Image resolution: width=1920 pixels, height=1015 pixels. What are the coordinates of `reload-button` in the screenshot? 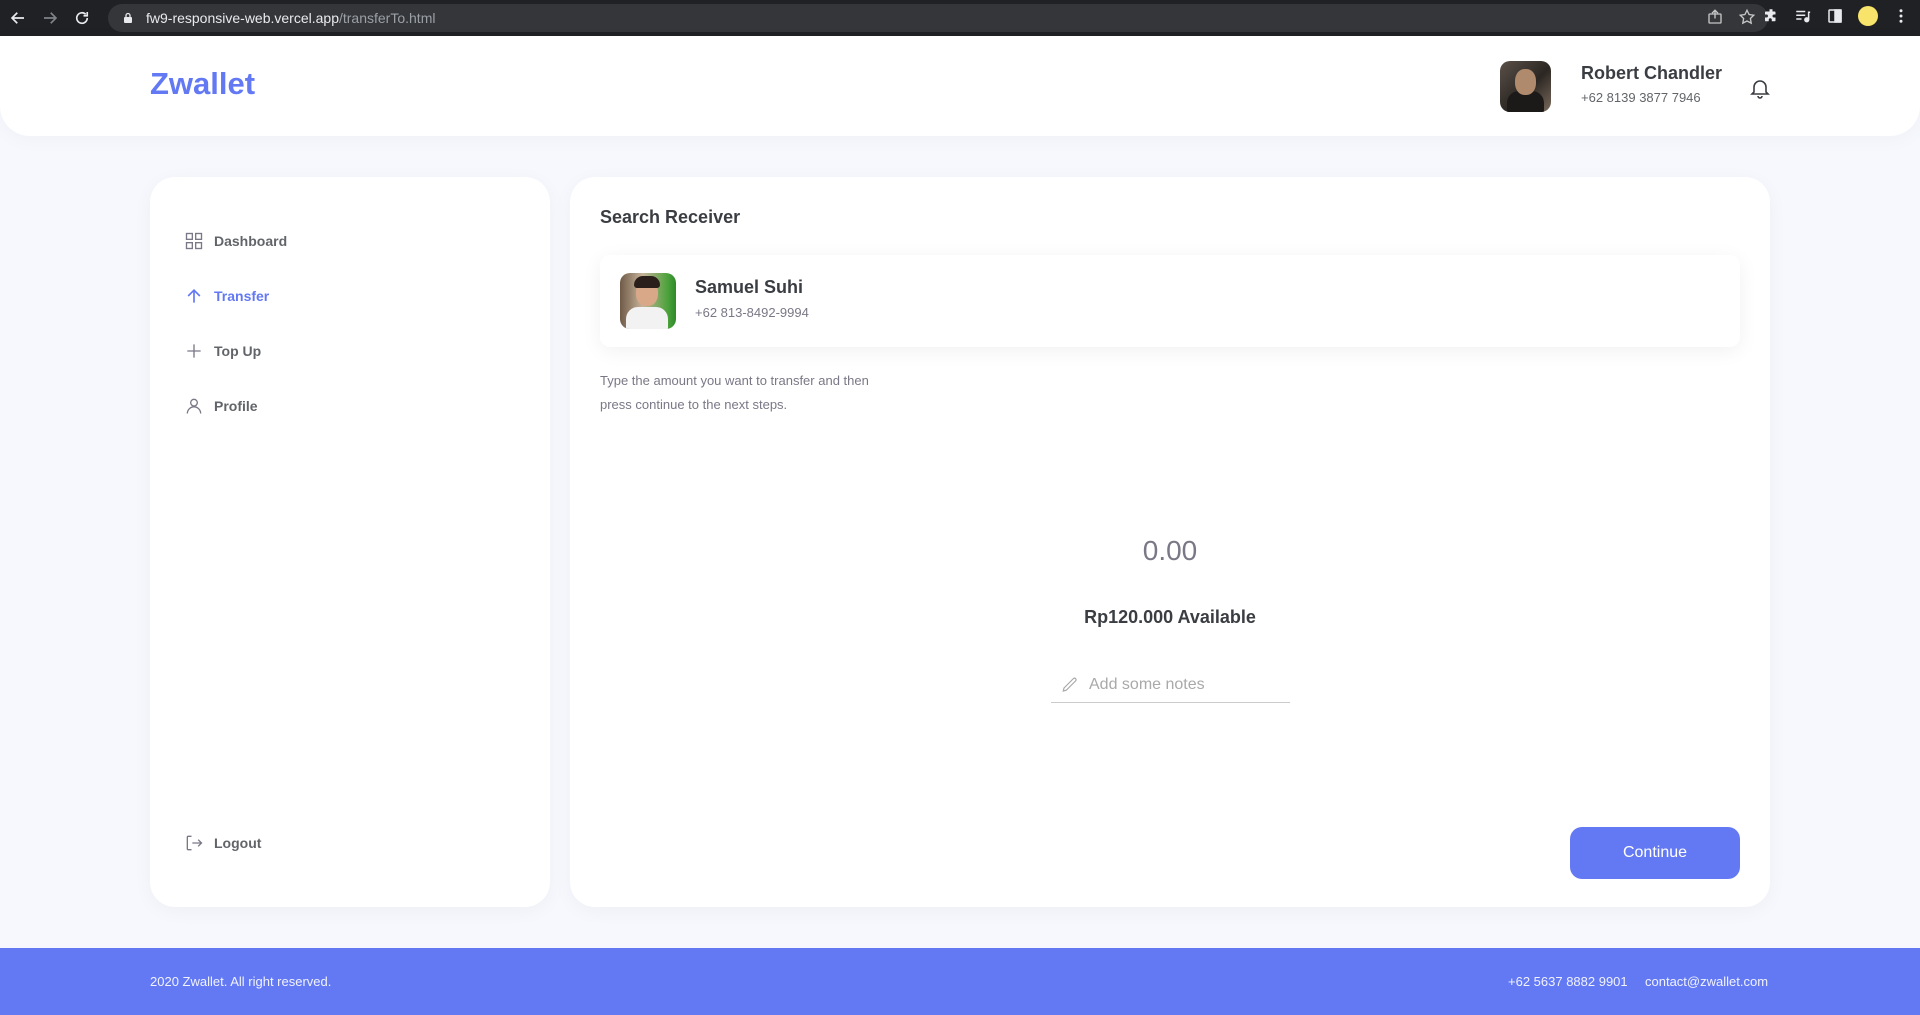 It's located at (82, 18).